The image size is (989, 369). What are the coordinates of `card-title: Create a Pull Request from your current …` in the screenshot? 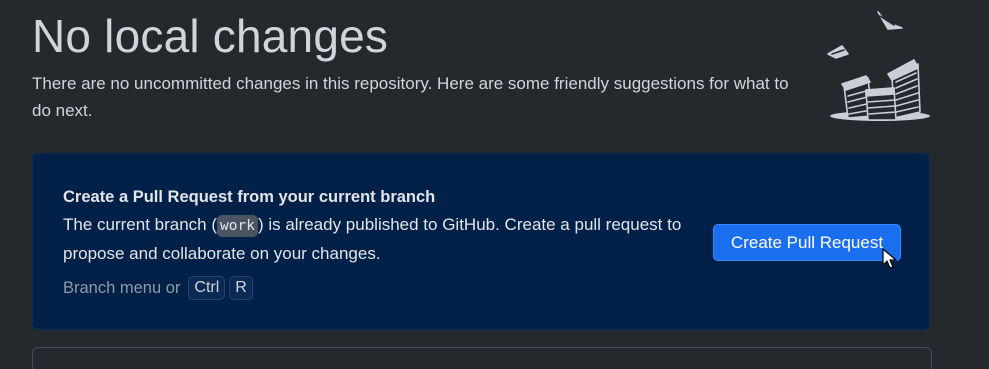 It's located at (249, 197).